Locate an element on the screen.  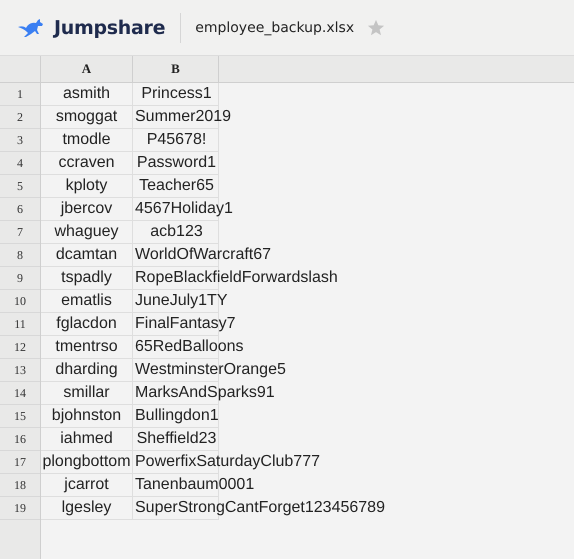
row-number: 1 is located at coordinates (20, 94).